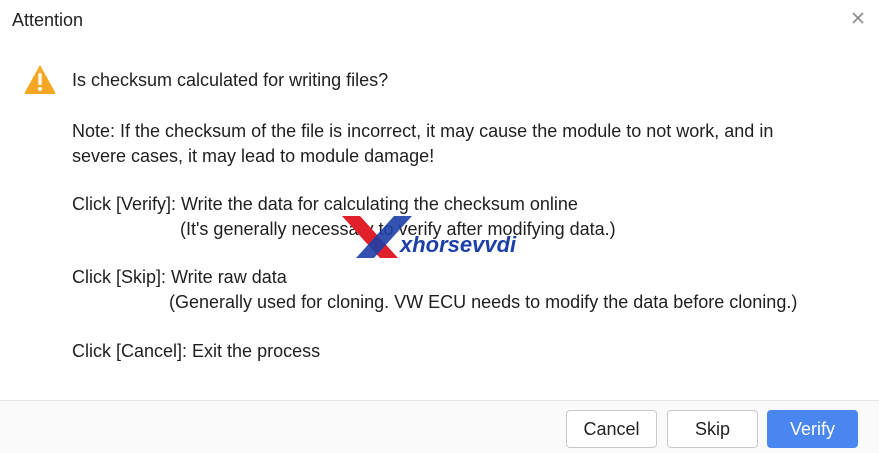 Image resolution: width=879 pixels, height=453 pixels. I want to click on skip-instruction: Click [Skip]: Write raw data, so click(179, 277).